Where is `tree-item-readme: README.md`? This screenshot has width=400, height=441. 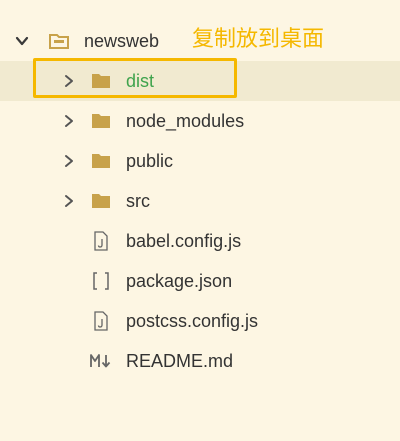 tree-item-readme: README.md is located at coordinates (200, 361).